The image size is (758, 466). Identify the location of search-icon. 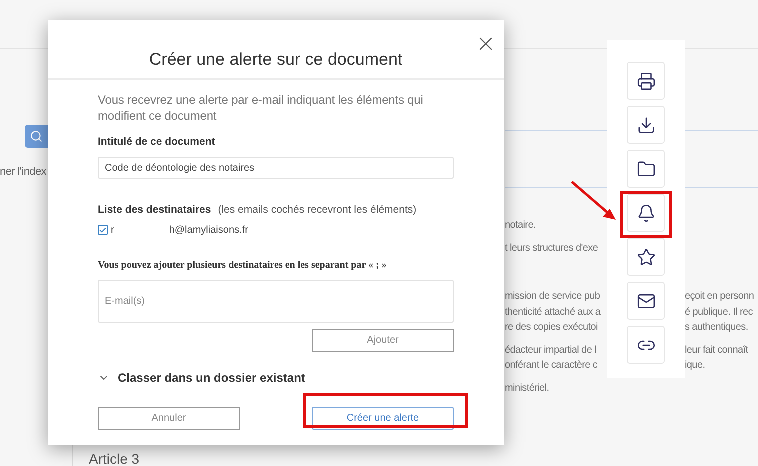
(36, 136).